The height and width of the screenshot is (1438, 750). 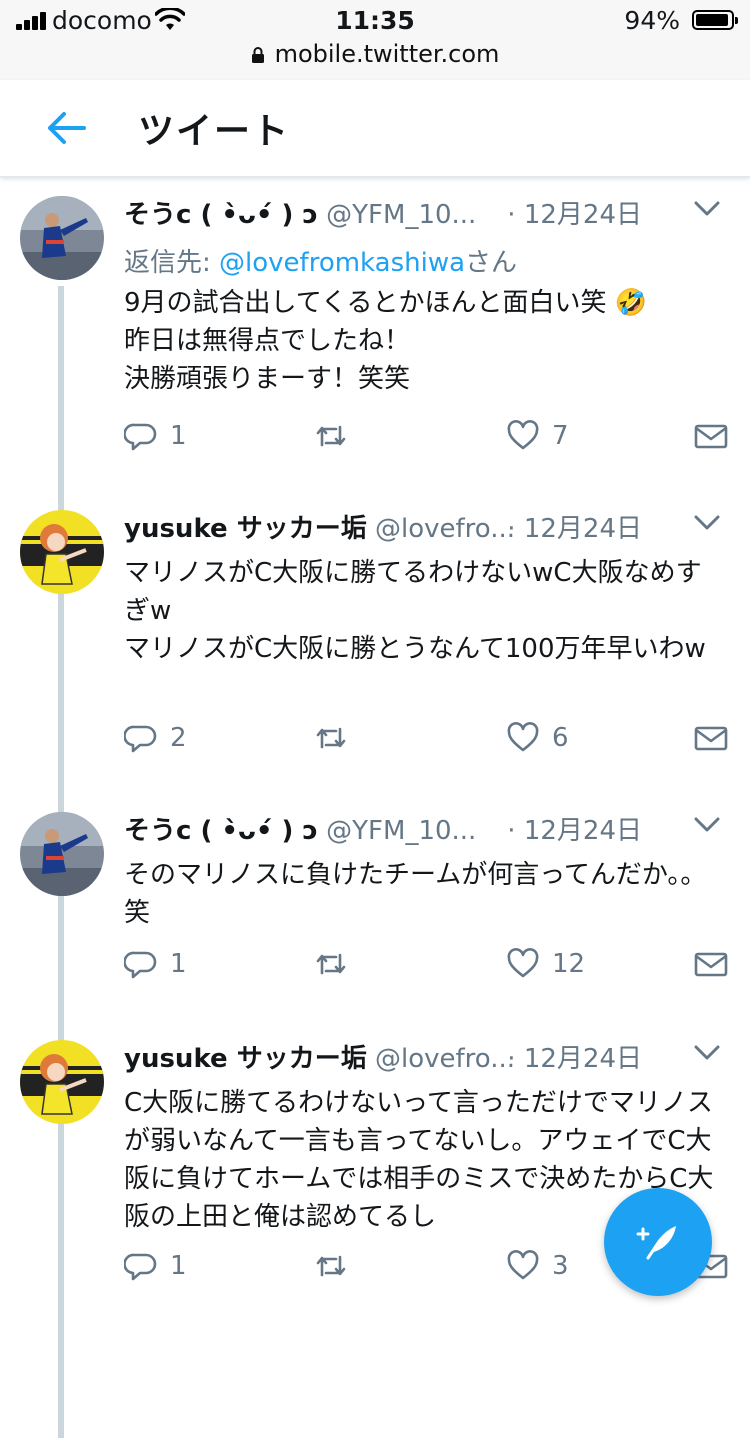 What do you see at coordinates (387, 54) in the screenshot?
I see `url-text: mobile.twitter.com` at bounding box center [387, 54].